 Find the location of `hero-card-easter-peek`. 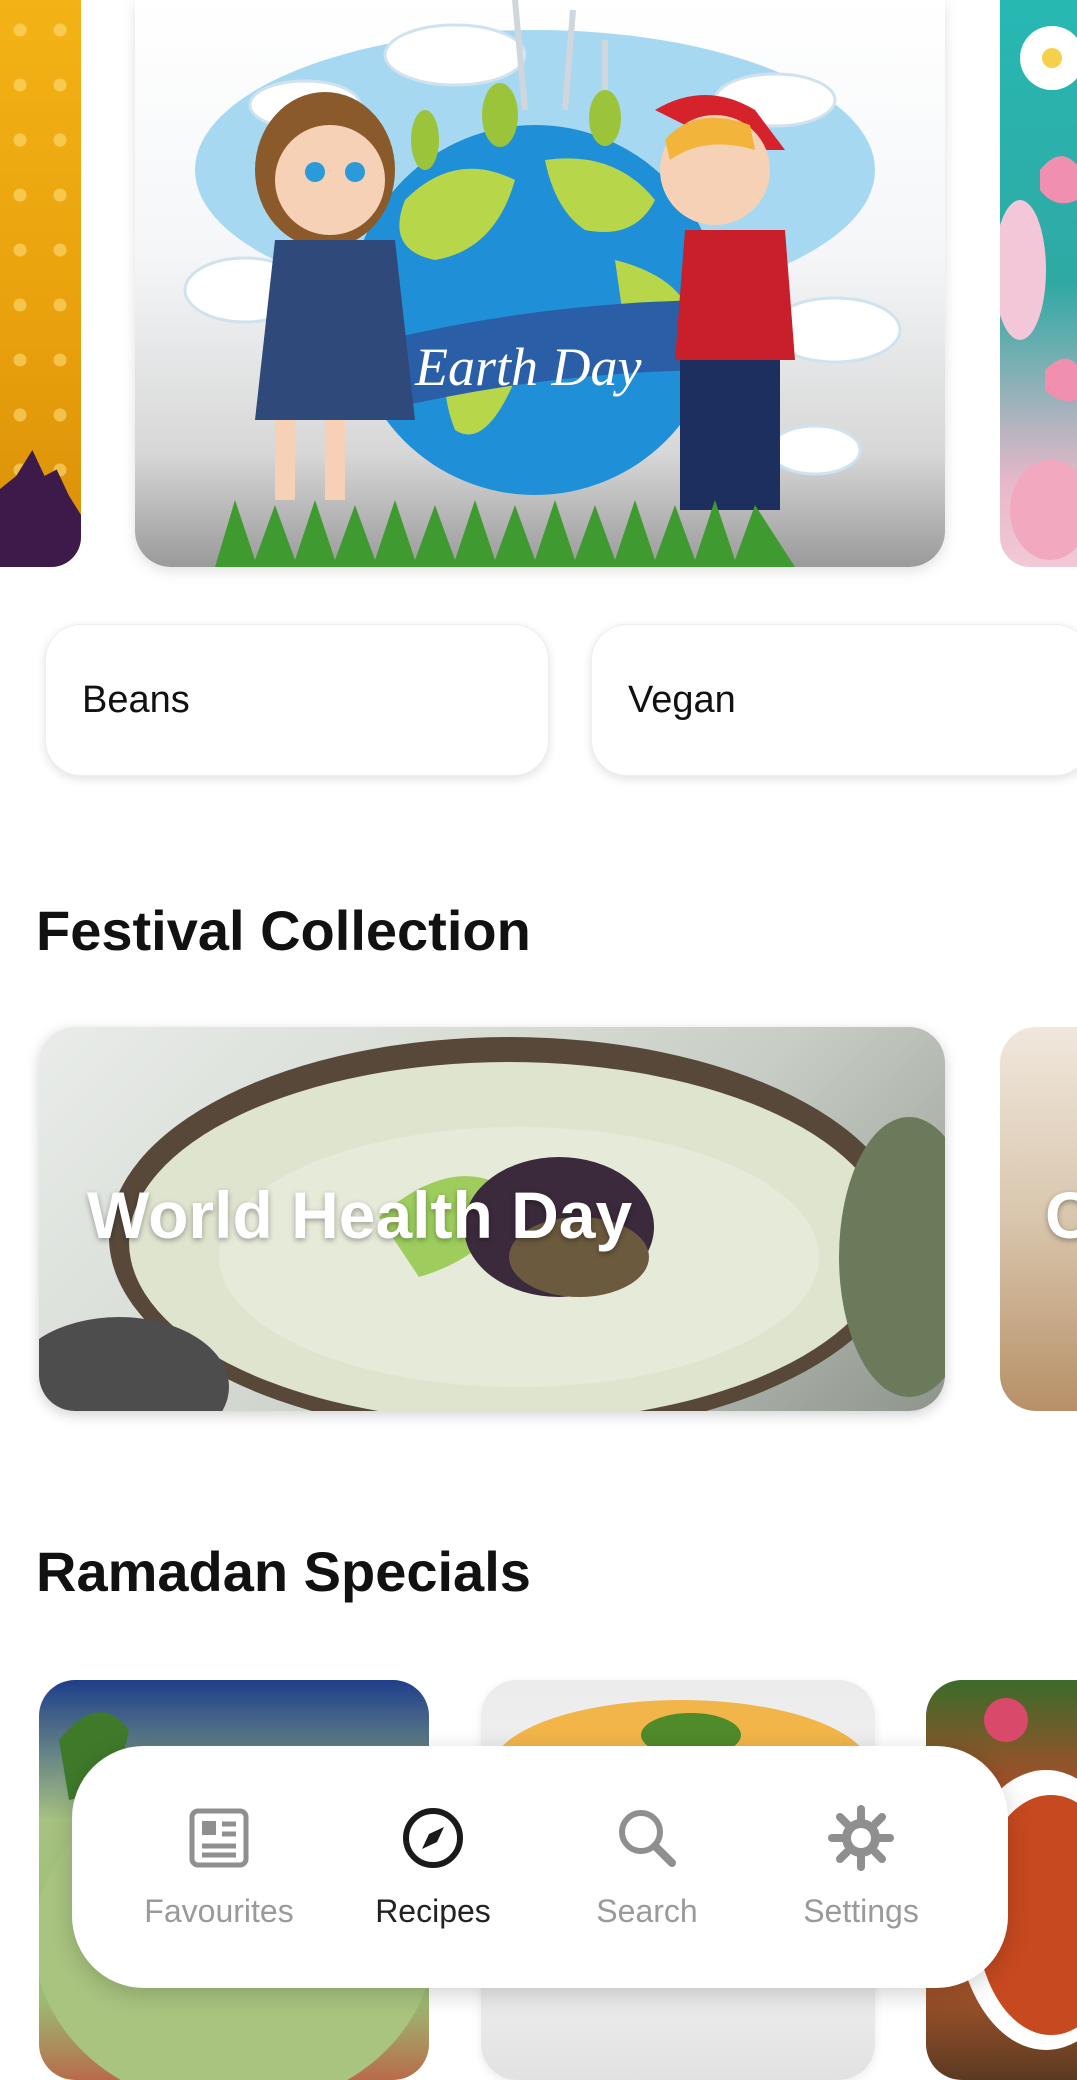

hero-card-easter-peek is located at coordinates (1038, 283).